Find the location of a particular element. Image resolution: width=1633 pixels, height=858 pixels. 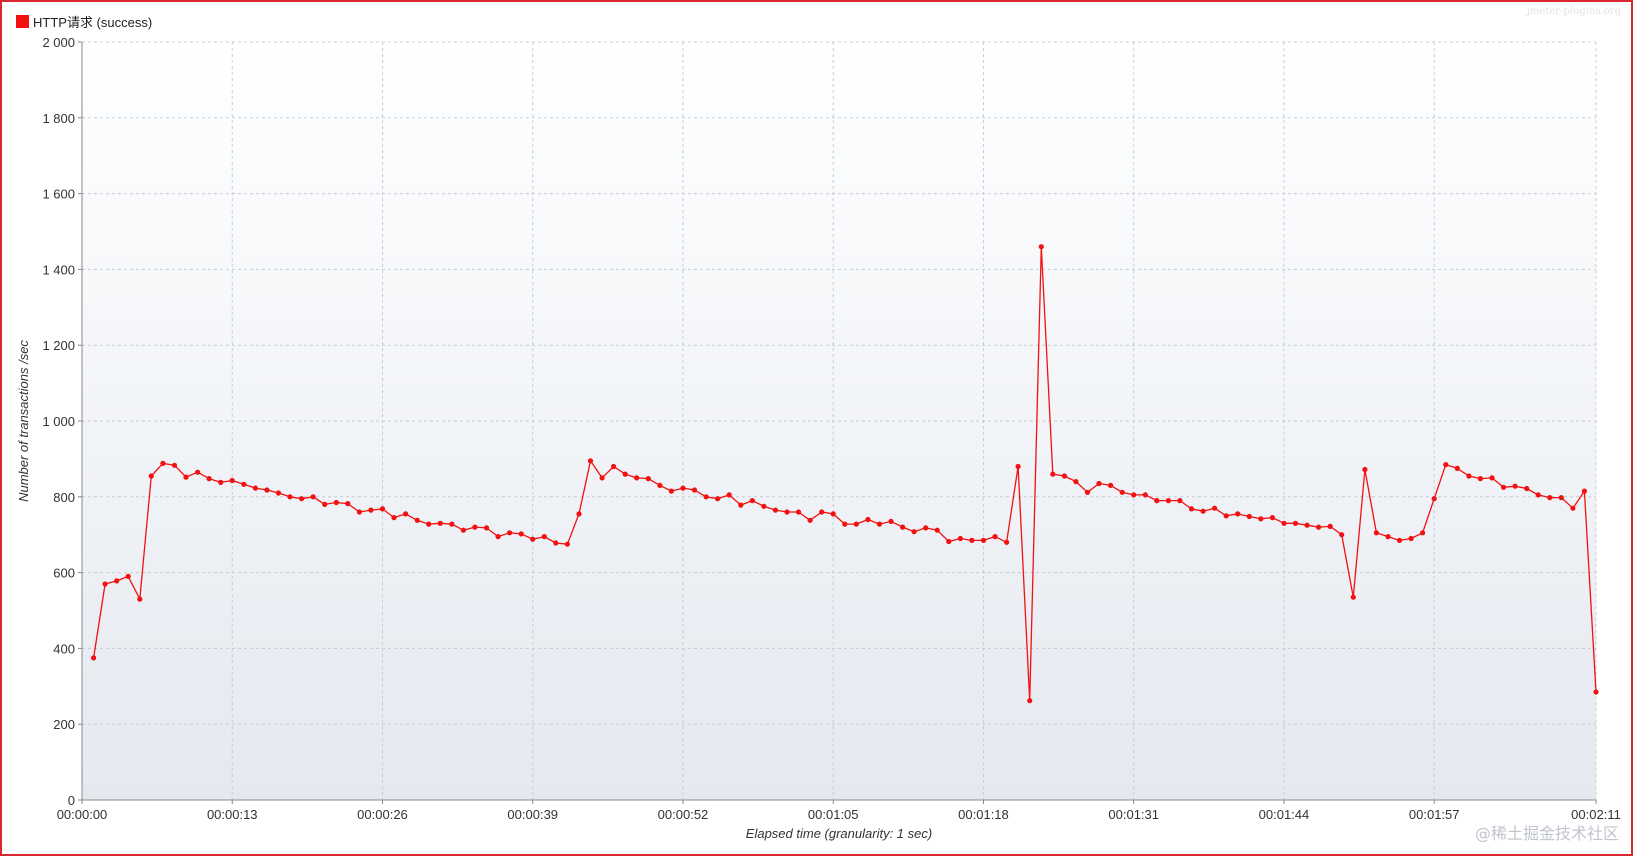

y-axis-label: Number of transactions /sec is located at coordinates (23, 421).